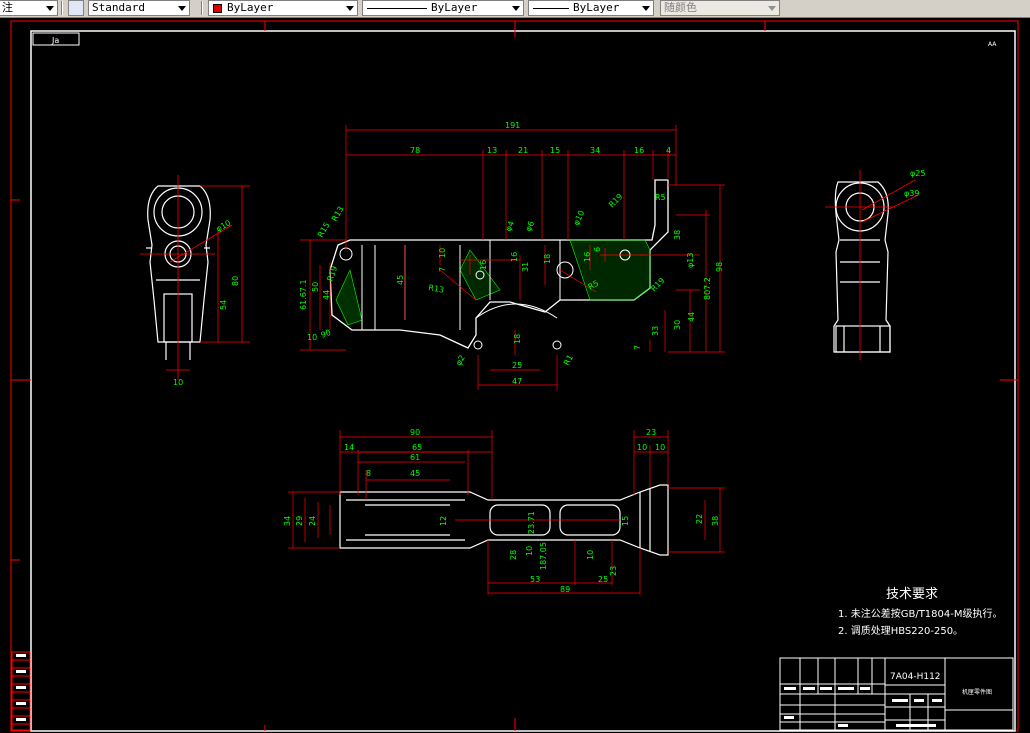 The image size is (1030, 733). What do you see at coordinates (862, 267) in the screenshot?
I see `right-side-view` at bounding box center [862, 267].